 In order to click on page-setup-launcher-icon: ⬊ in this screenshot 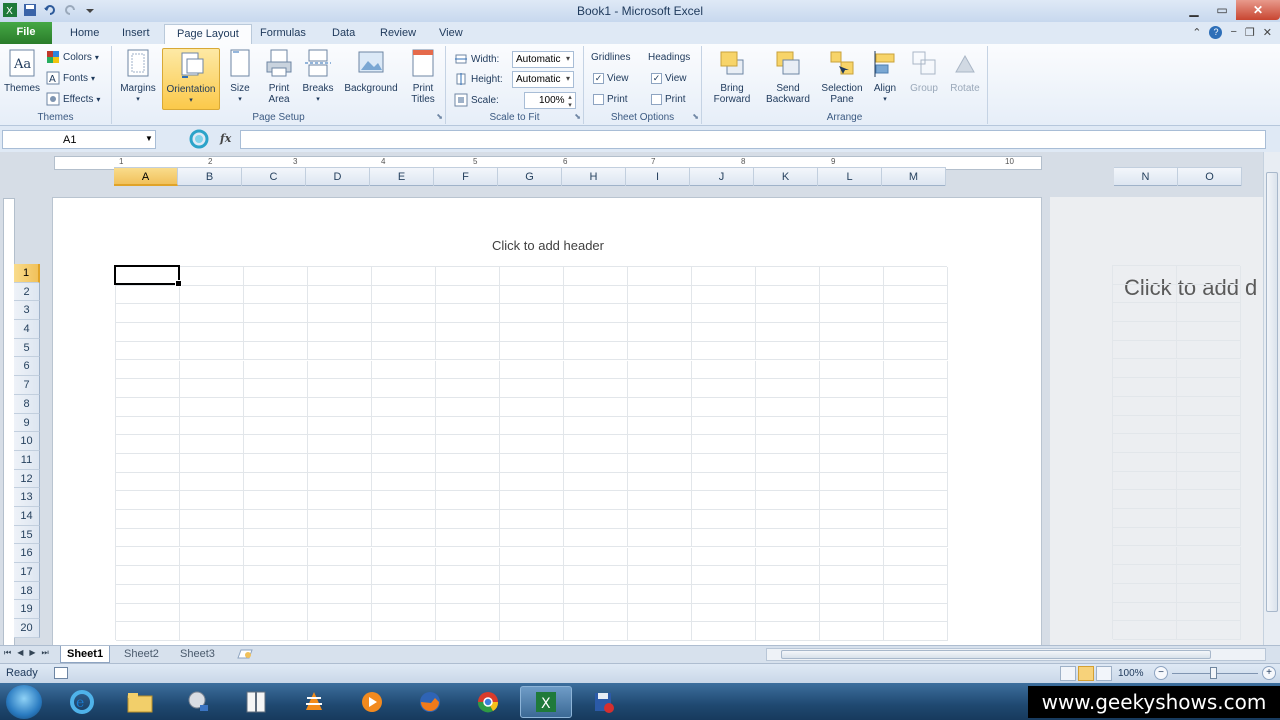, I will do `click(439, 116)`.